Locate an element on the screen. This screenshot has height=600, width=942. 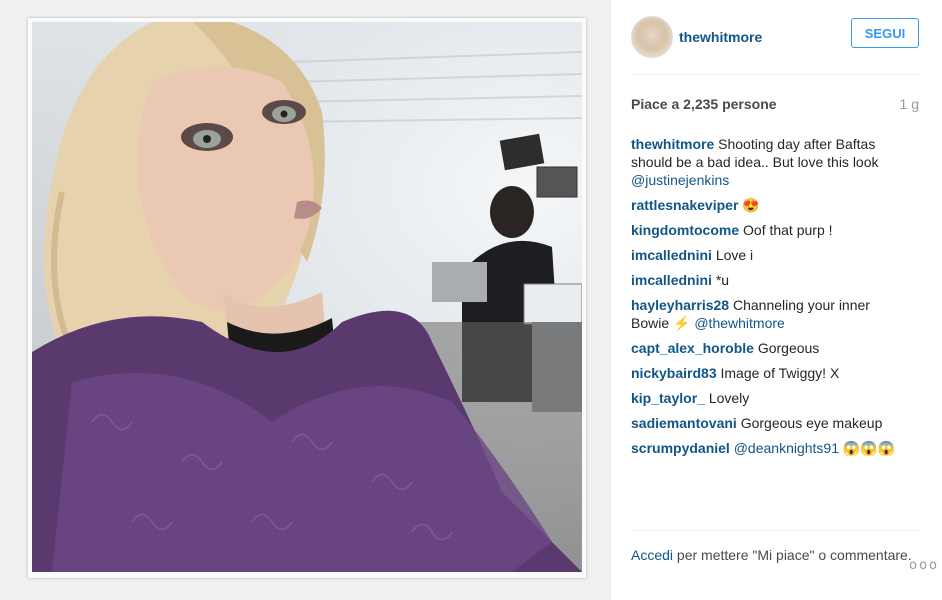
comment-username: capt_alex_horoble is located at coordinates (692, 348).